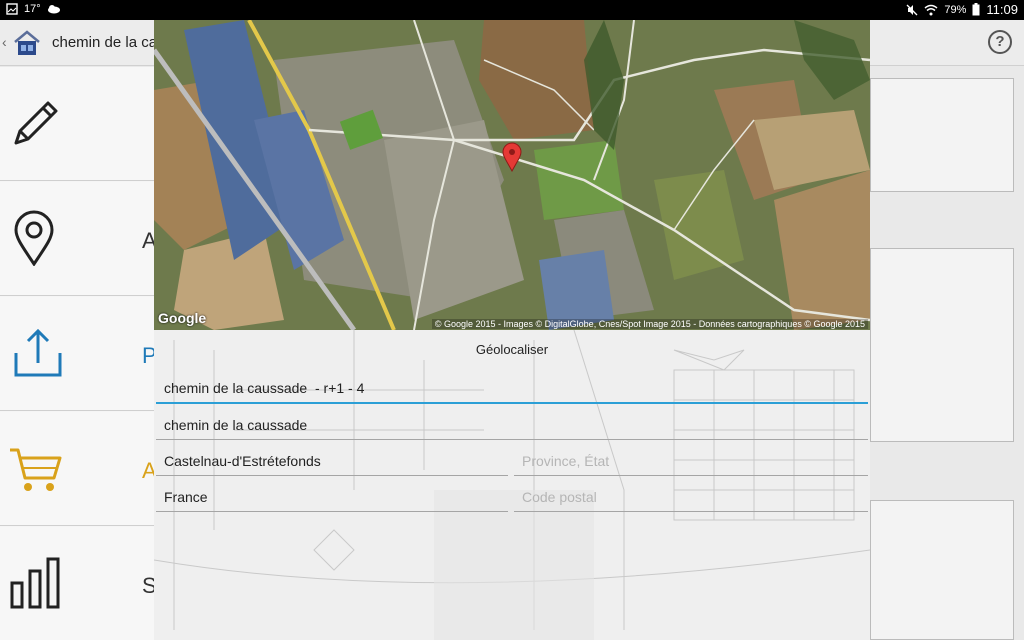 The height and width of the screenshot is (640, 1024). Describe the element at coordinates (53, 9) in the screenshot. I see `weather-icon` at that location.